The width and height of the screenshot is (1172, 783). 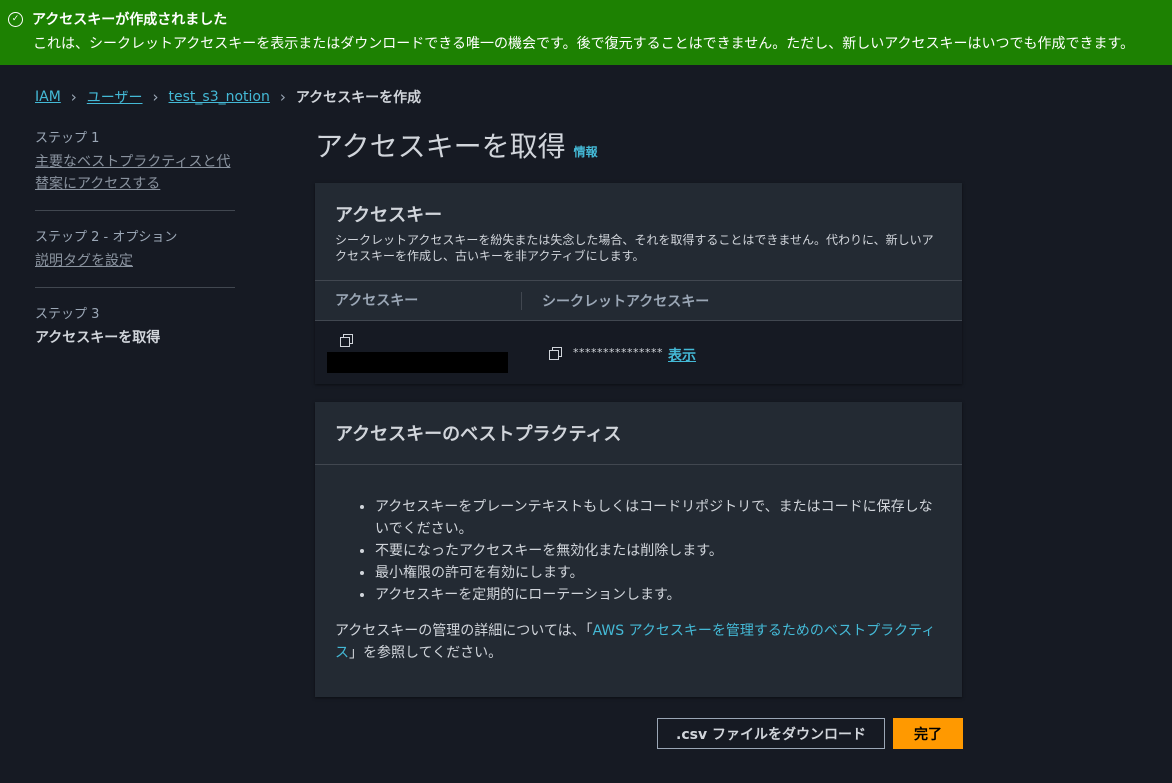 What do you see at coordinates (478, 434) in the screenshot?
I see `panel-title: アクセスキーのベストプラクティス` at bounding box center [478, 434].